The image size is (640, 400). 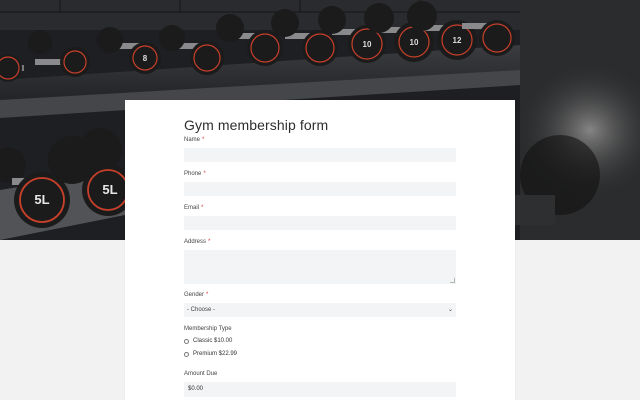 What do you see at coordinates (457, 40) in the screenshot?
I see `svg-text: 12` at bounding box center [457, 40].